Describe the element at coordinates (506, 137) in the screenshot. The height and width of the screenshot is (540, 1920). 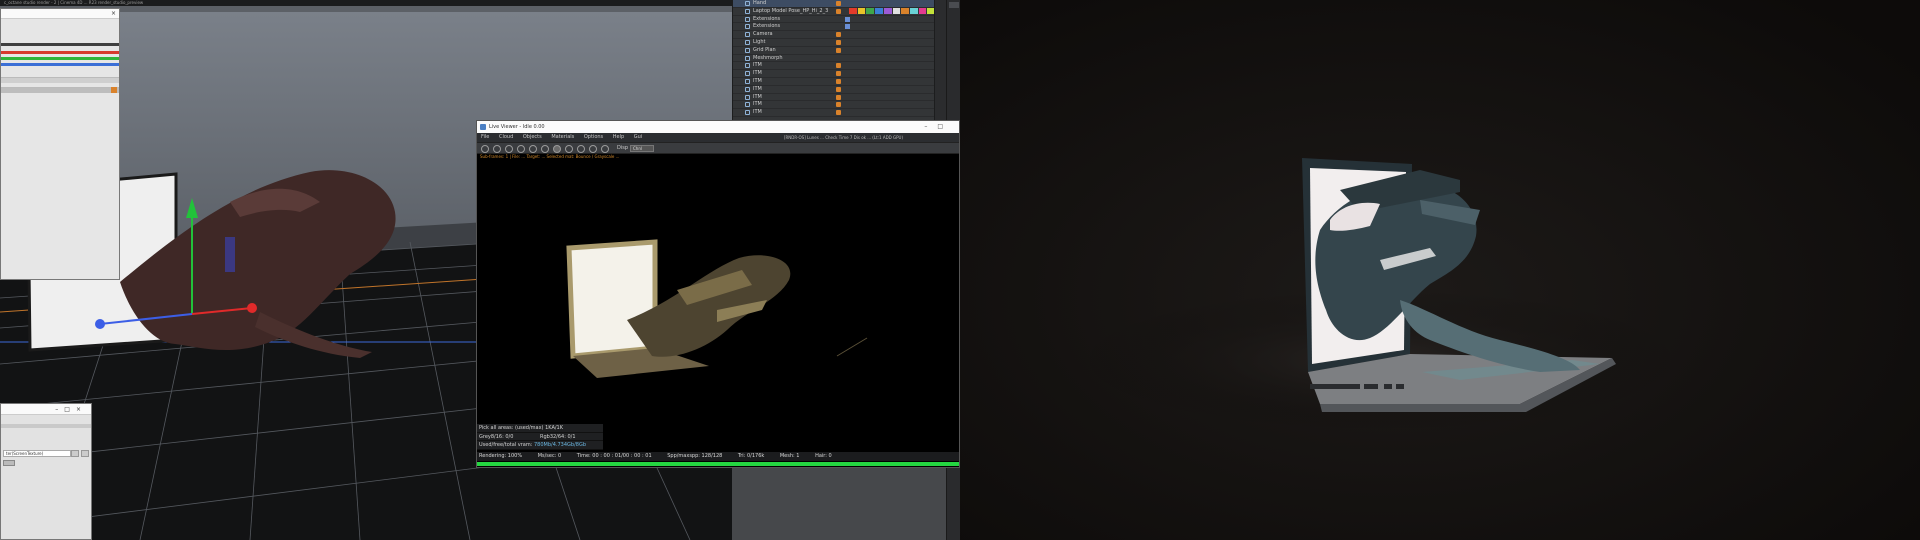
I see `menu-cloud: Cloud` at that location.